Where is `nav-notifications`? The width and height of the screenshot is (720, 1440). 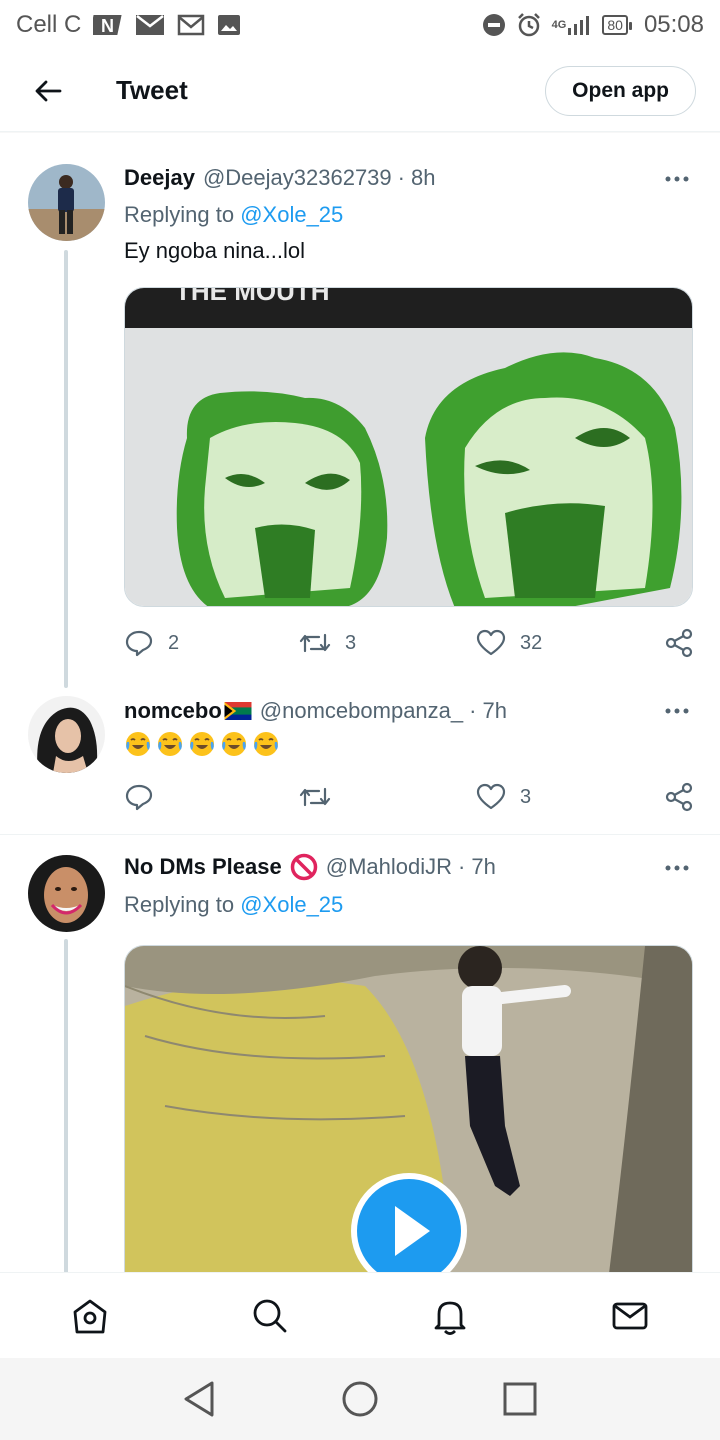
nav-notifications is located at coordinates (450, 1316).